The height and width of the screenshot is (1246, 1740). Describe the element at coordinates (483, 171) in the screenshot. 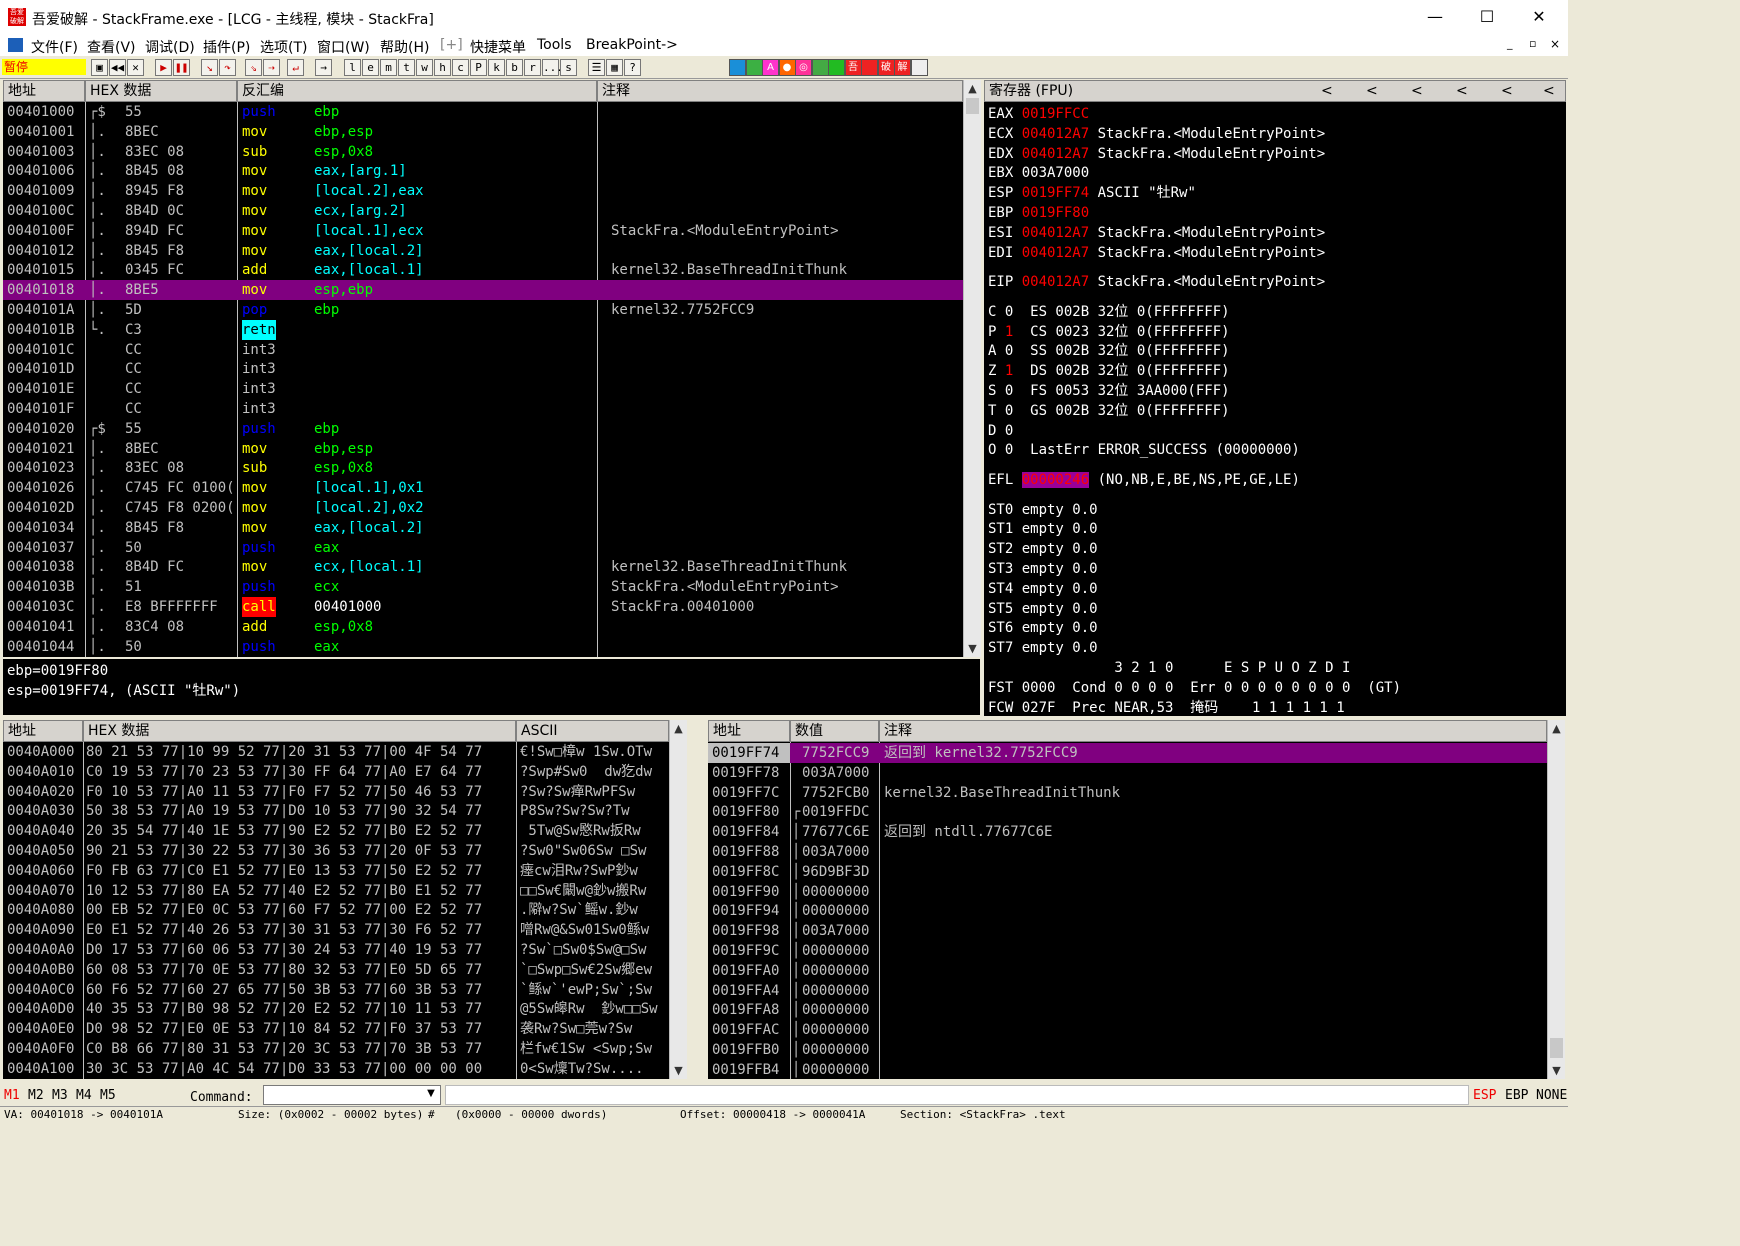

I see `disasm-row: 00401006 │. 8B45 08 mov eax,[arg.1]` at that location.